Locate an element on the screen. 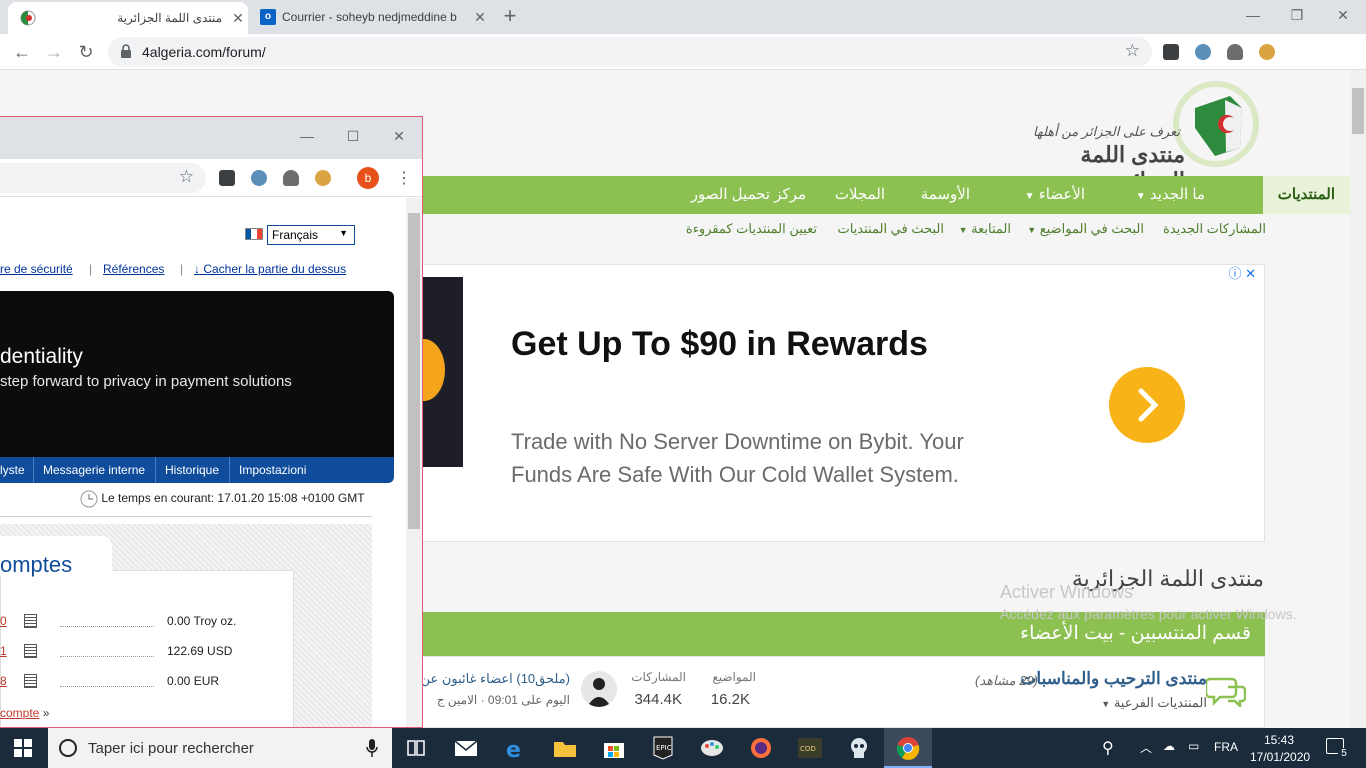  forum-viewers: (29 مشاهد) is located at coordinates (1006, 680).